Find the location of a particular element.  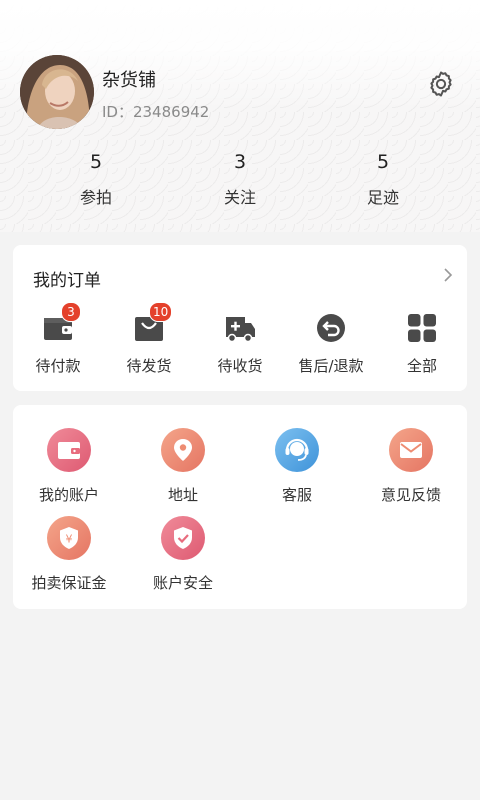

stat-label: 足迹 is located at coordinates (382, 197).